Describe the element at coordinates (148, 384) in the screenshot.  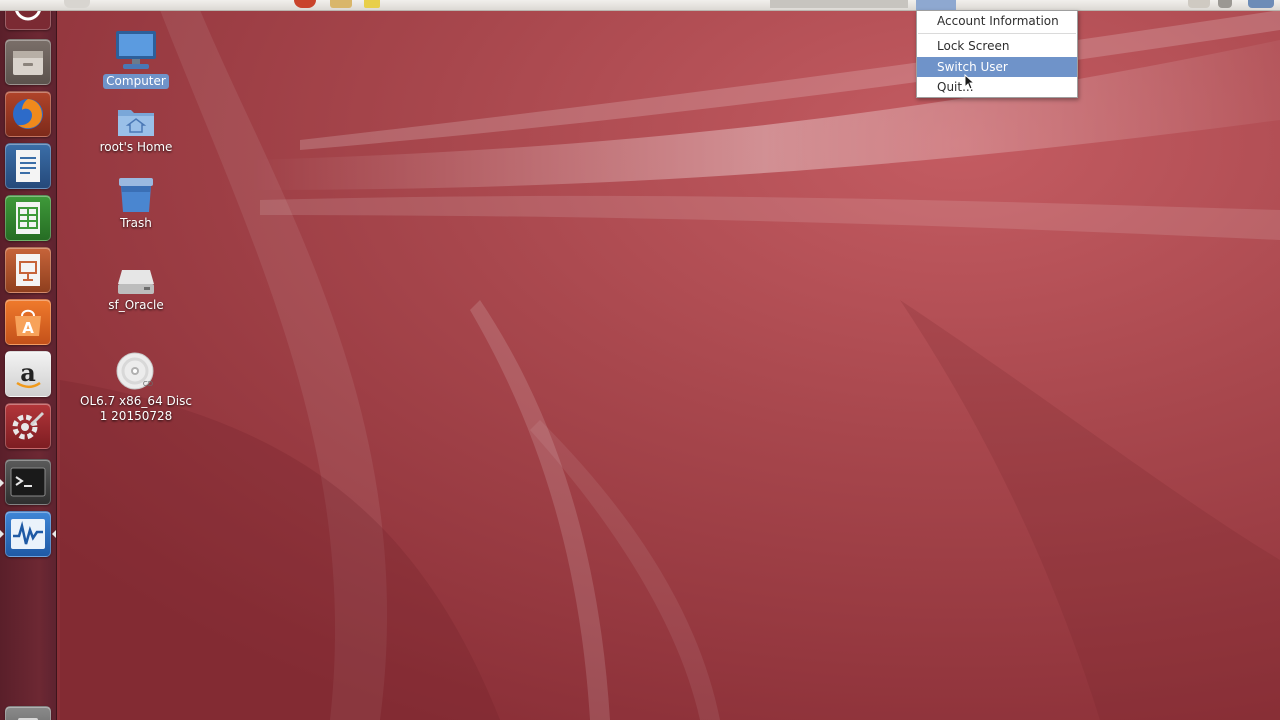
I see `svg-text: CD` at that location.